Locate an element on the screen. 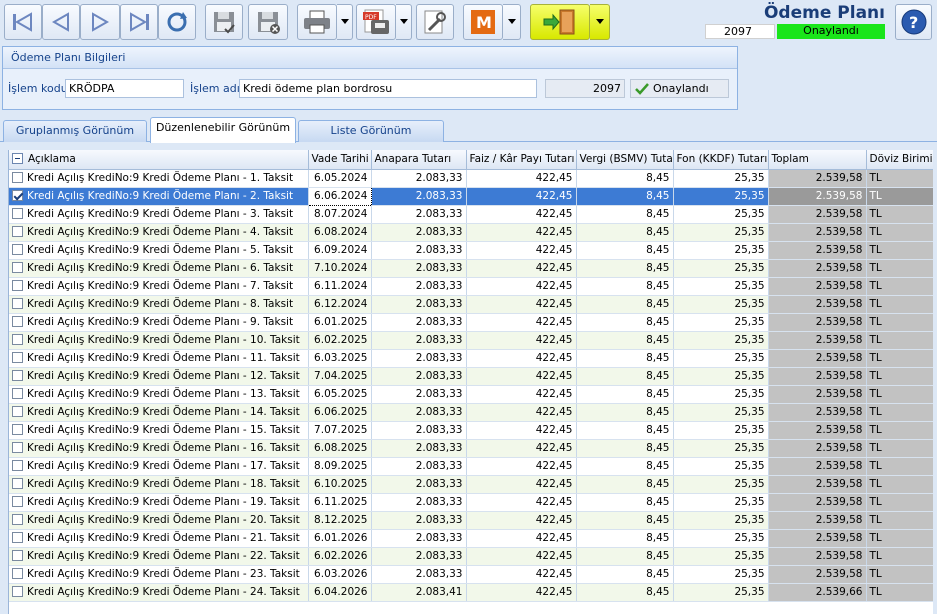 Image resolution: width=937 pixels, height=614 pixels. cell-due-date: 6.06.2025 is located at coordinates (340, 412).